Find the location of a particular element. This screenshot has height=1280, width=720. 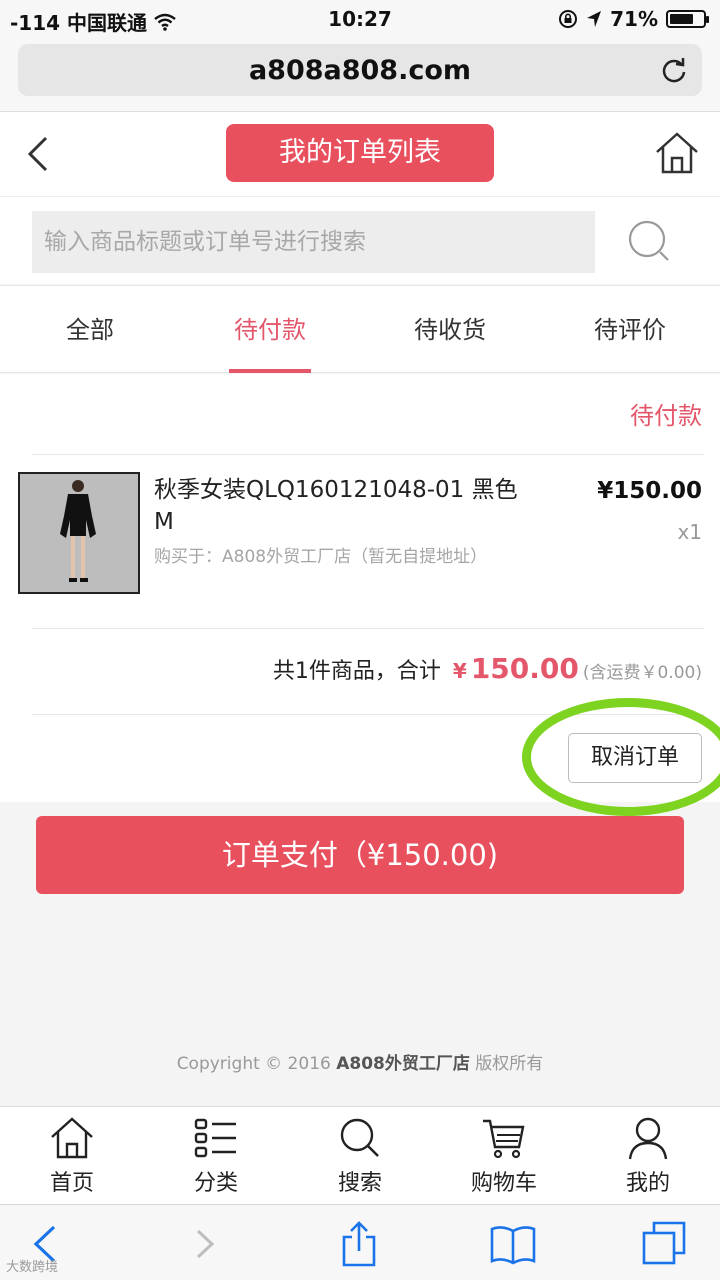

tab-all: 全部 is located at coordinates (90, 329).